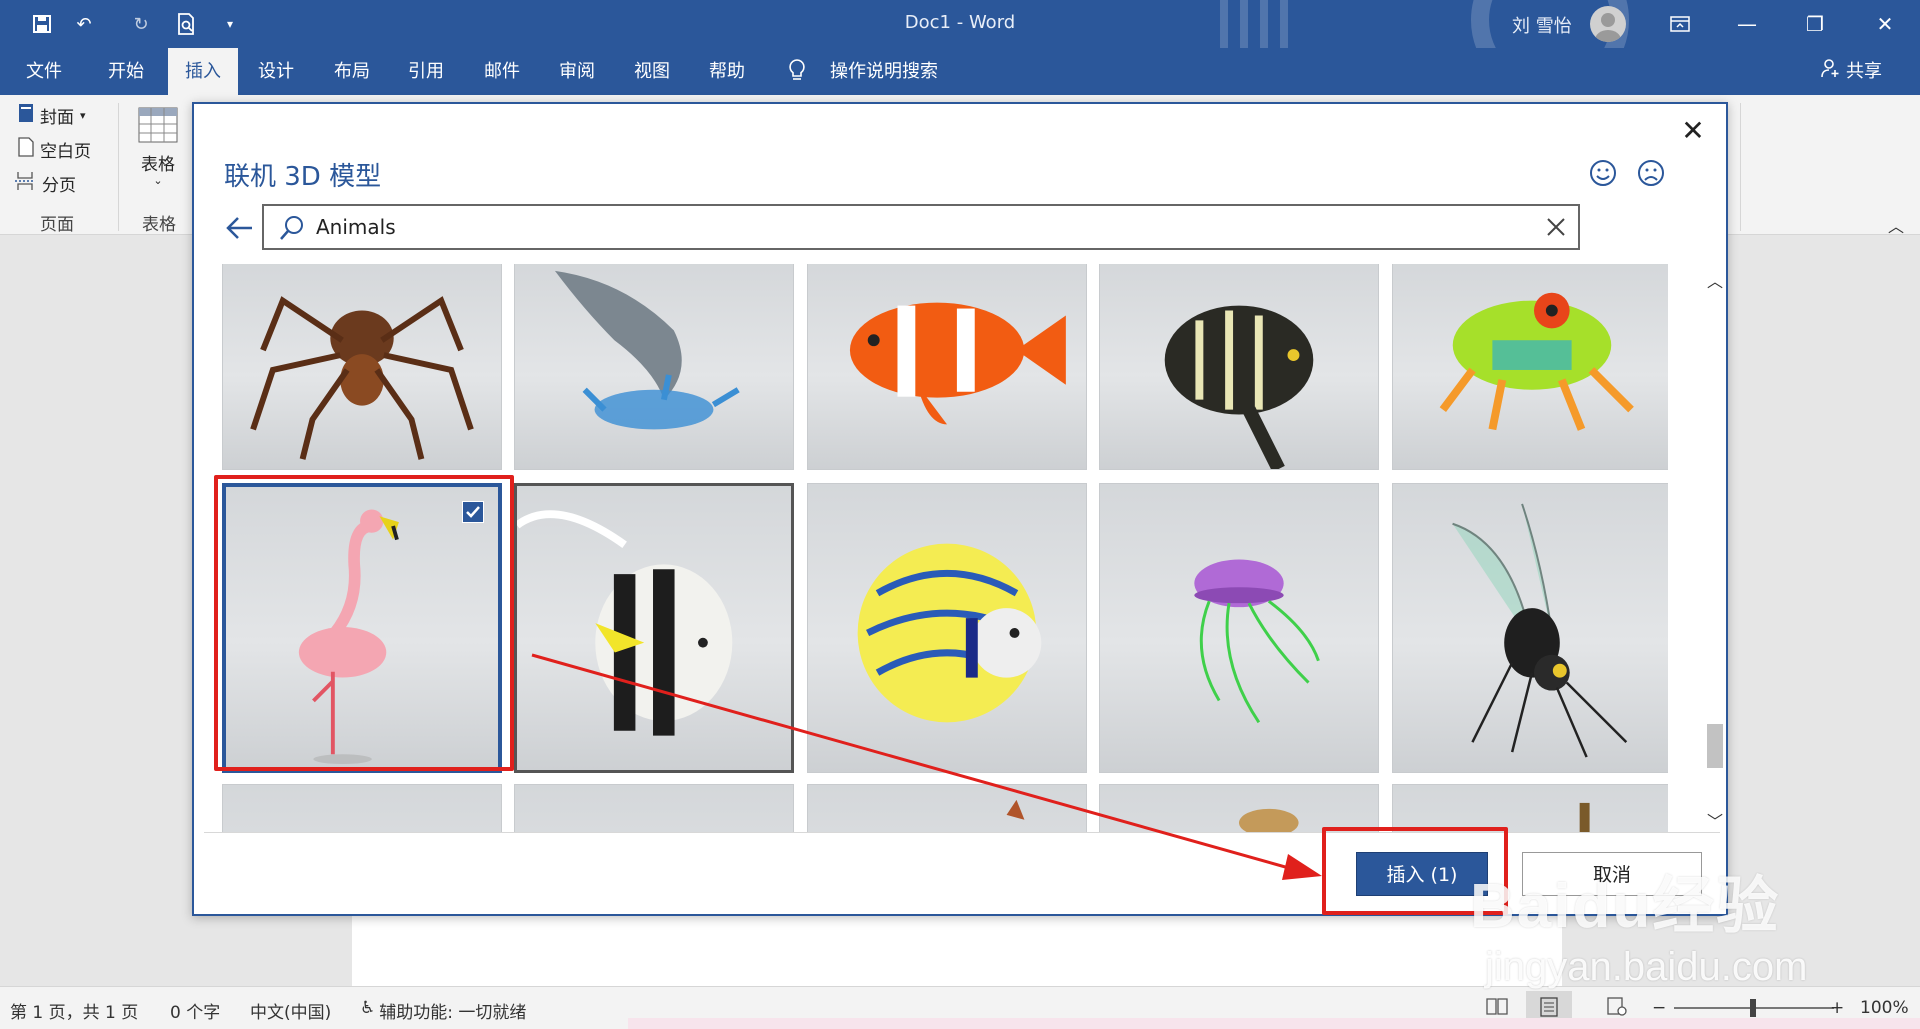 The height and width of the screenshot is (1029, 1920). Describe the element at coordinates (1651, 173) in the screenshot. I see `frown-icon` at that location.